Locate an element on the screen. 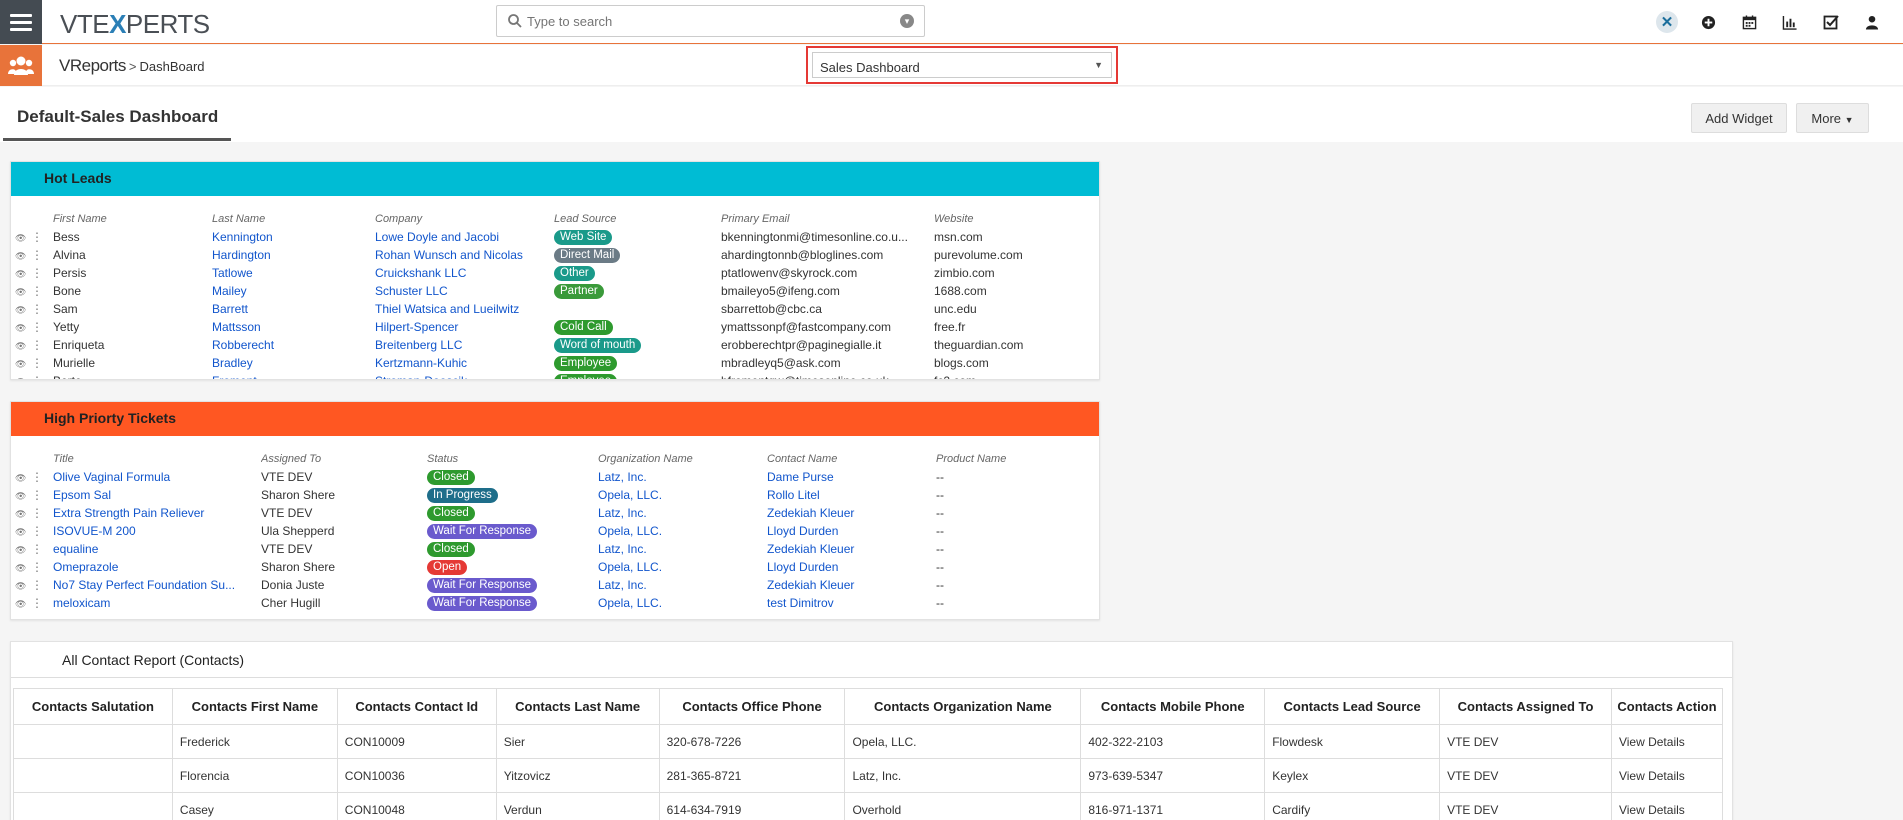 This screenshot has height=820, width=1903. tickets-cell-title: Epsom Sal is located at coordinates (157, 495).